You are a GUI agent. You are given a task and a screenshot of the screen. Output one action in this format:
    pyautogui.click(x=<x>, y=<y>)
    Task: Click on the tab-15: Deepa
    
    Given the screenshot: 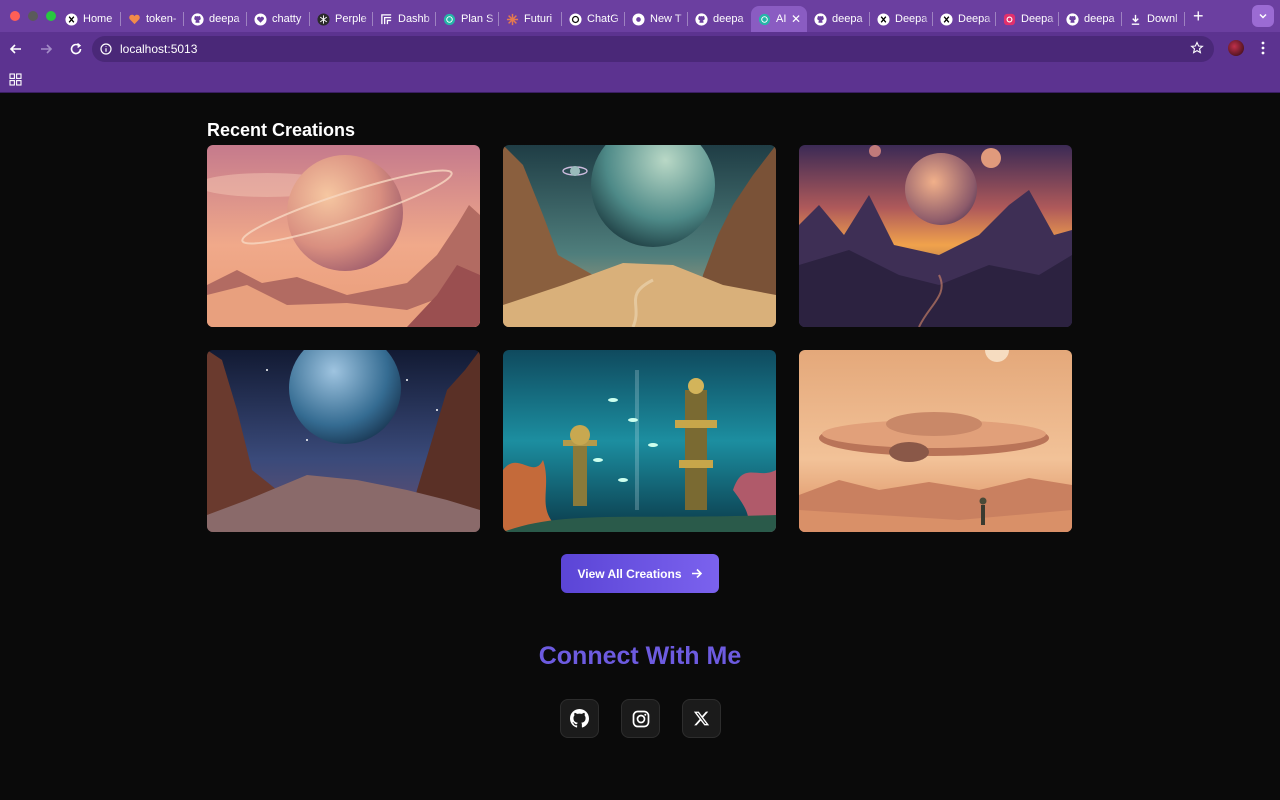 What is the action you would take?
    pyautogui.click(x=1027, y=19)
    